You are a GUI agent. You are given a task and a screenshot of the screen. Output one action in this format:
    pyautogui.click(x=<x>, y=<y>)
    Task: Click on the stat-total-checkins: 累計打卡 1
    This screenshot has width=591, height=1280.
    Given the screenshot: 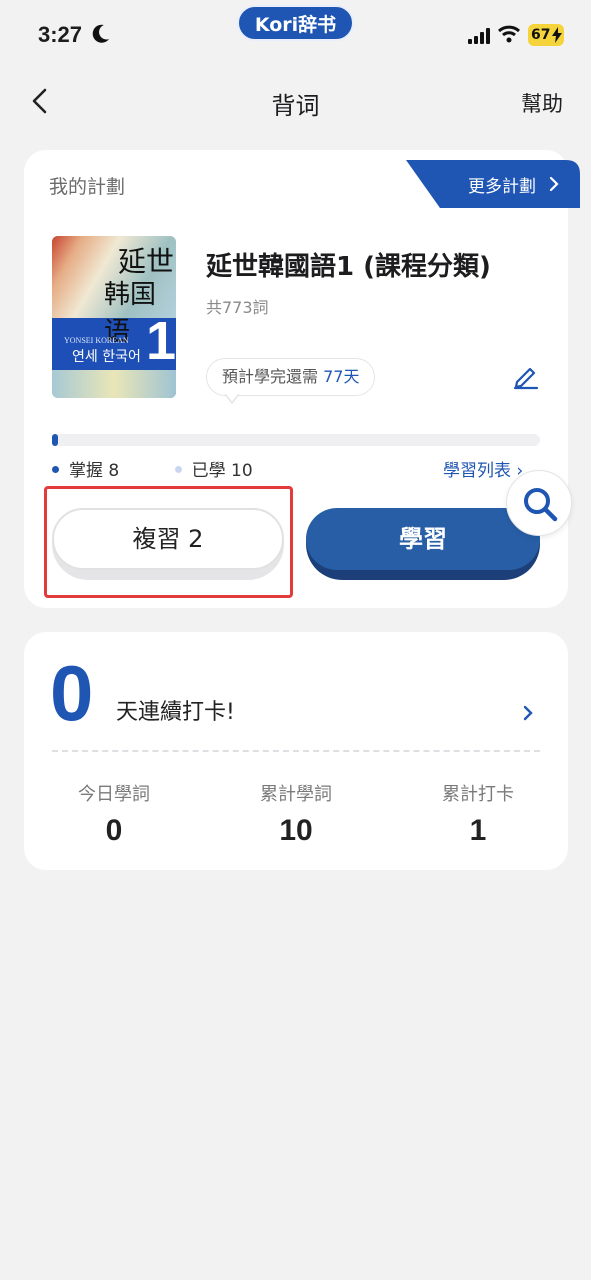 What is the action you would take?
    pyautogui.click(x=478, y=814)
    